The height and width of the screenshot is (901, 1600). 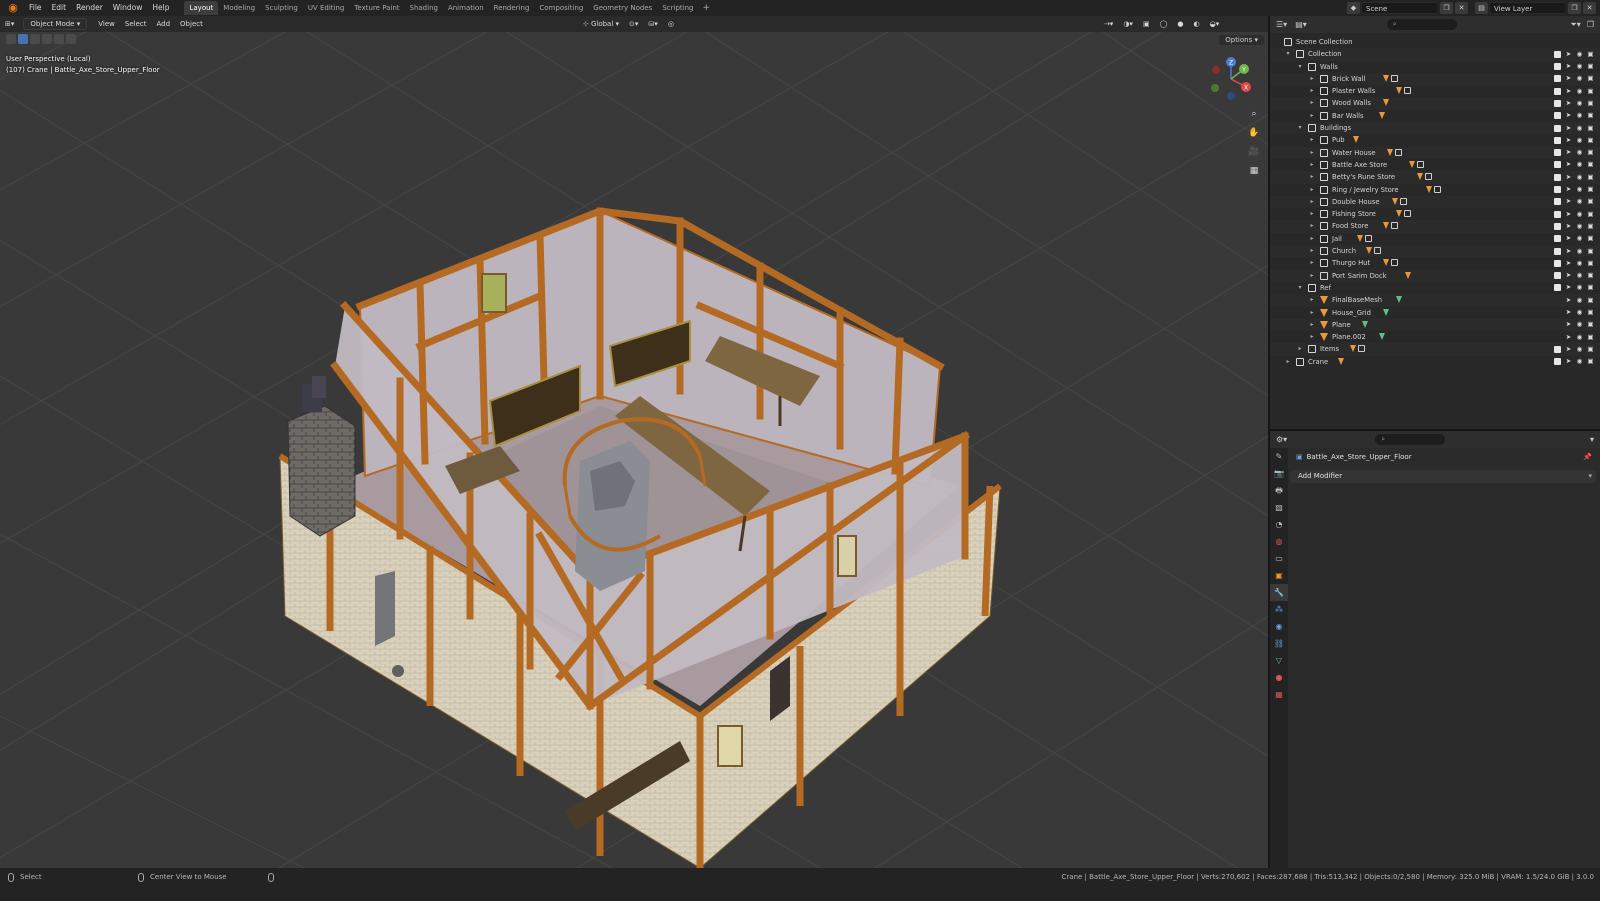 What do you see at coordinates (1435, 349) in the screenshot?
I see `outliner-row: ▸ Items ➤ ◉ ▣` at bounding box center [1435, 349].